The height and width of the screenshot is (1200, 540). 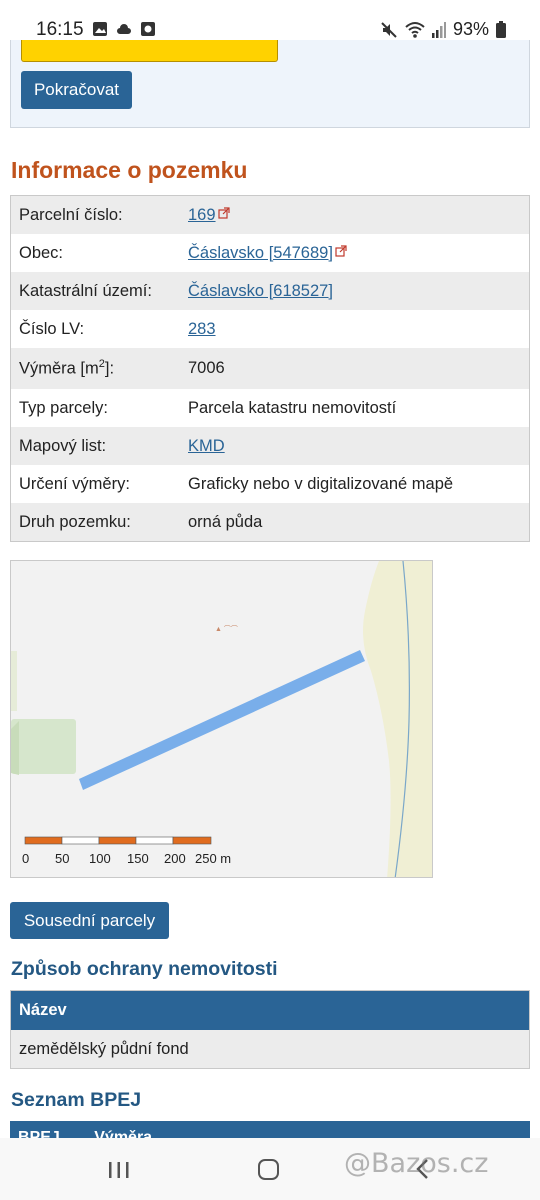 I want to click on protection-table: Název zemědělský půdní fond, so click(x=270, y=1029).